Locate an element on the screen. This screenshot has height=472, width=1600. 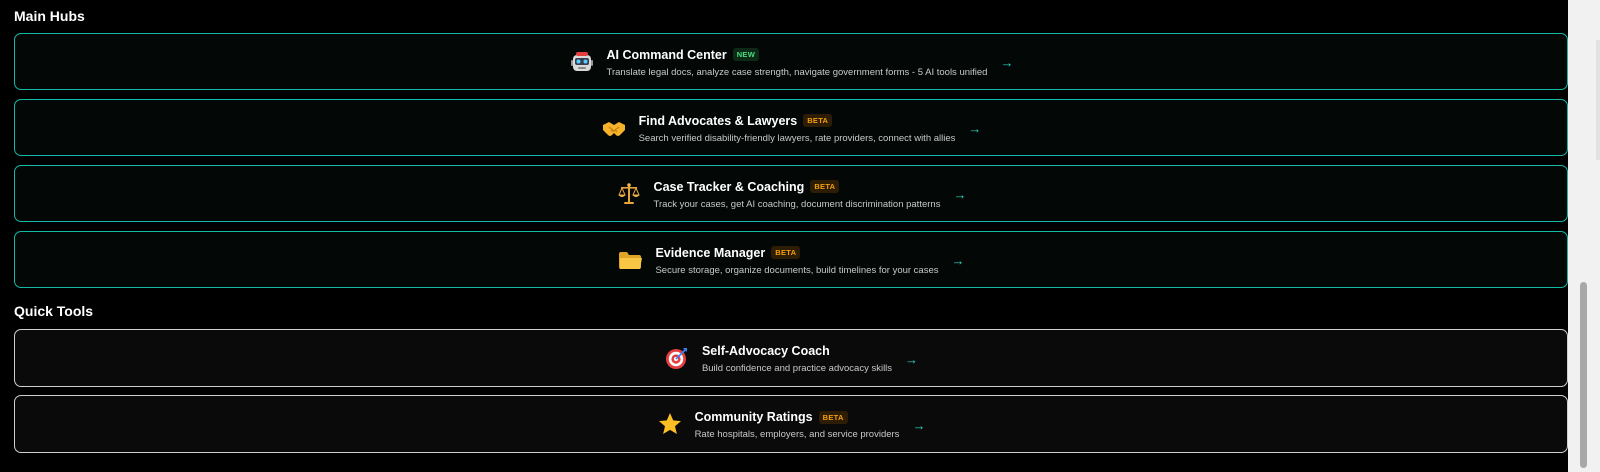
quick-tools-heading: Quick Tools is located at coordinates (54, 311).